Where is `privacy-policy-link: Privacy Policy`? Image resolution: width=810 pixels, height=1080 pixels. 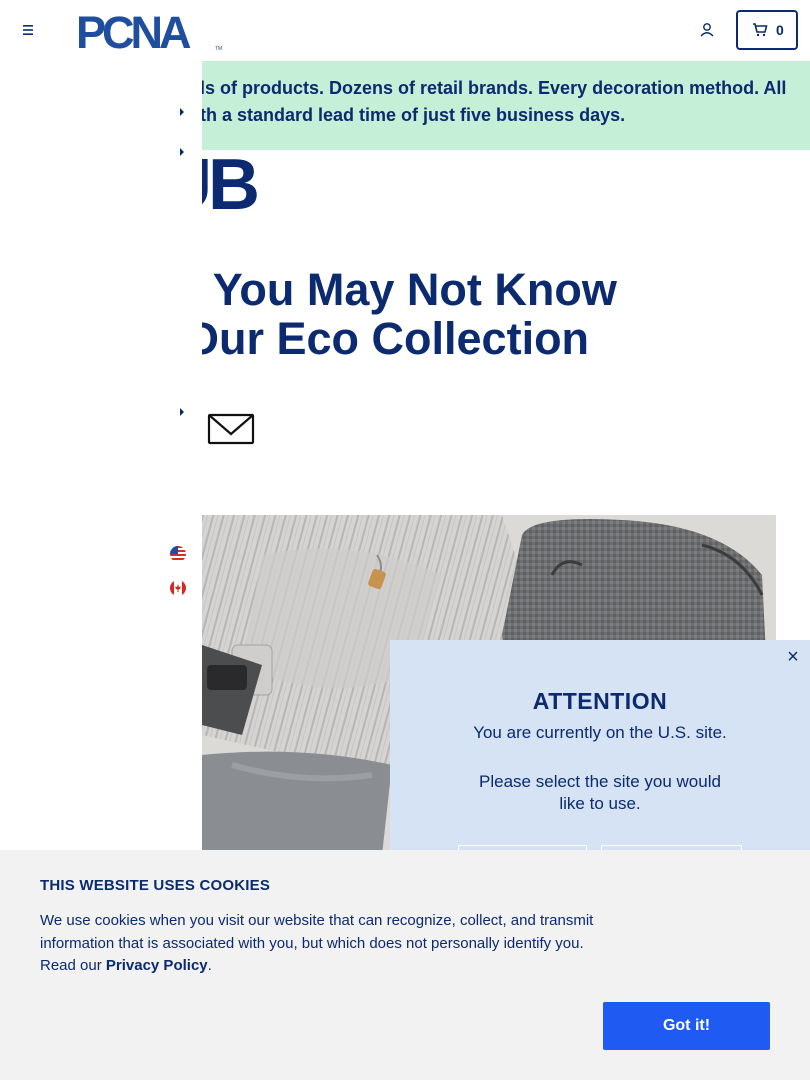
privacy-policy-link: Privacy Policy is located at coordinates (157, 965).